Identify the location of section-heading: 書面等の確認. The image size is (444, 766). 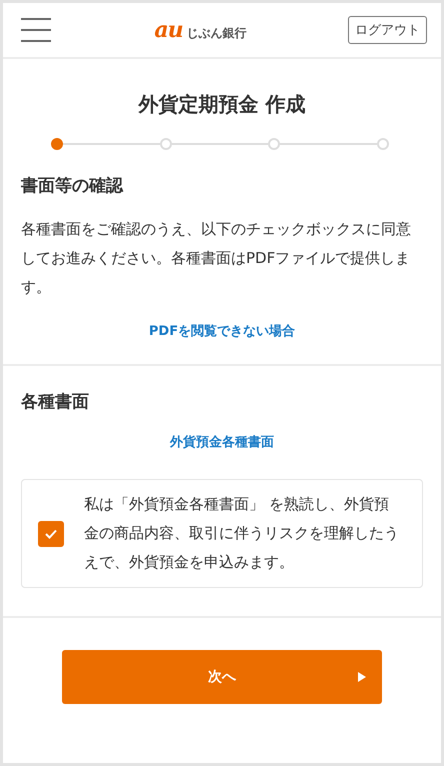
(72, 186).